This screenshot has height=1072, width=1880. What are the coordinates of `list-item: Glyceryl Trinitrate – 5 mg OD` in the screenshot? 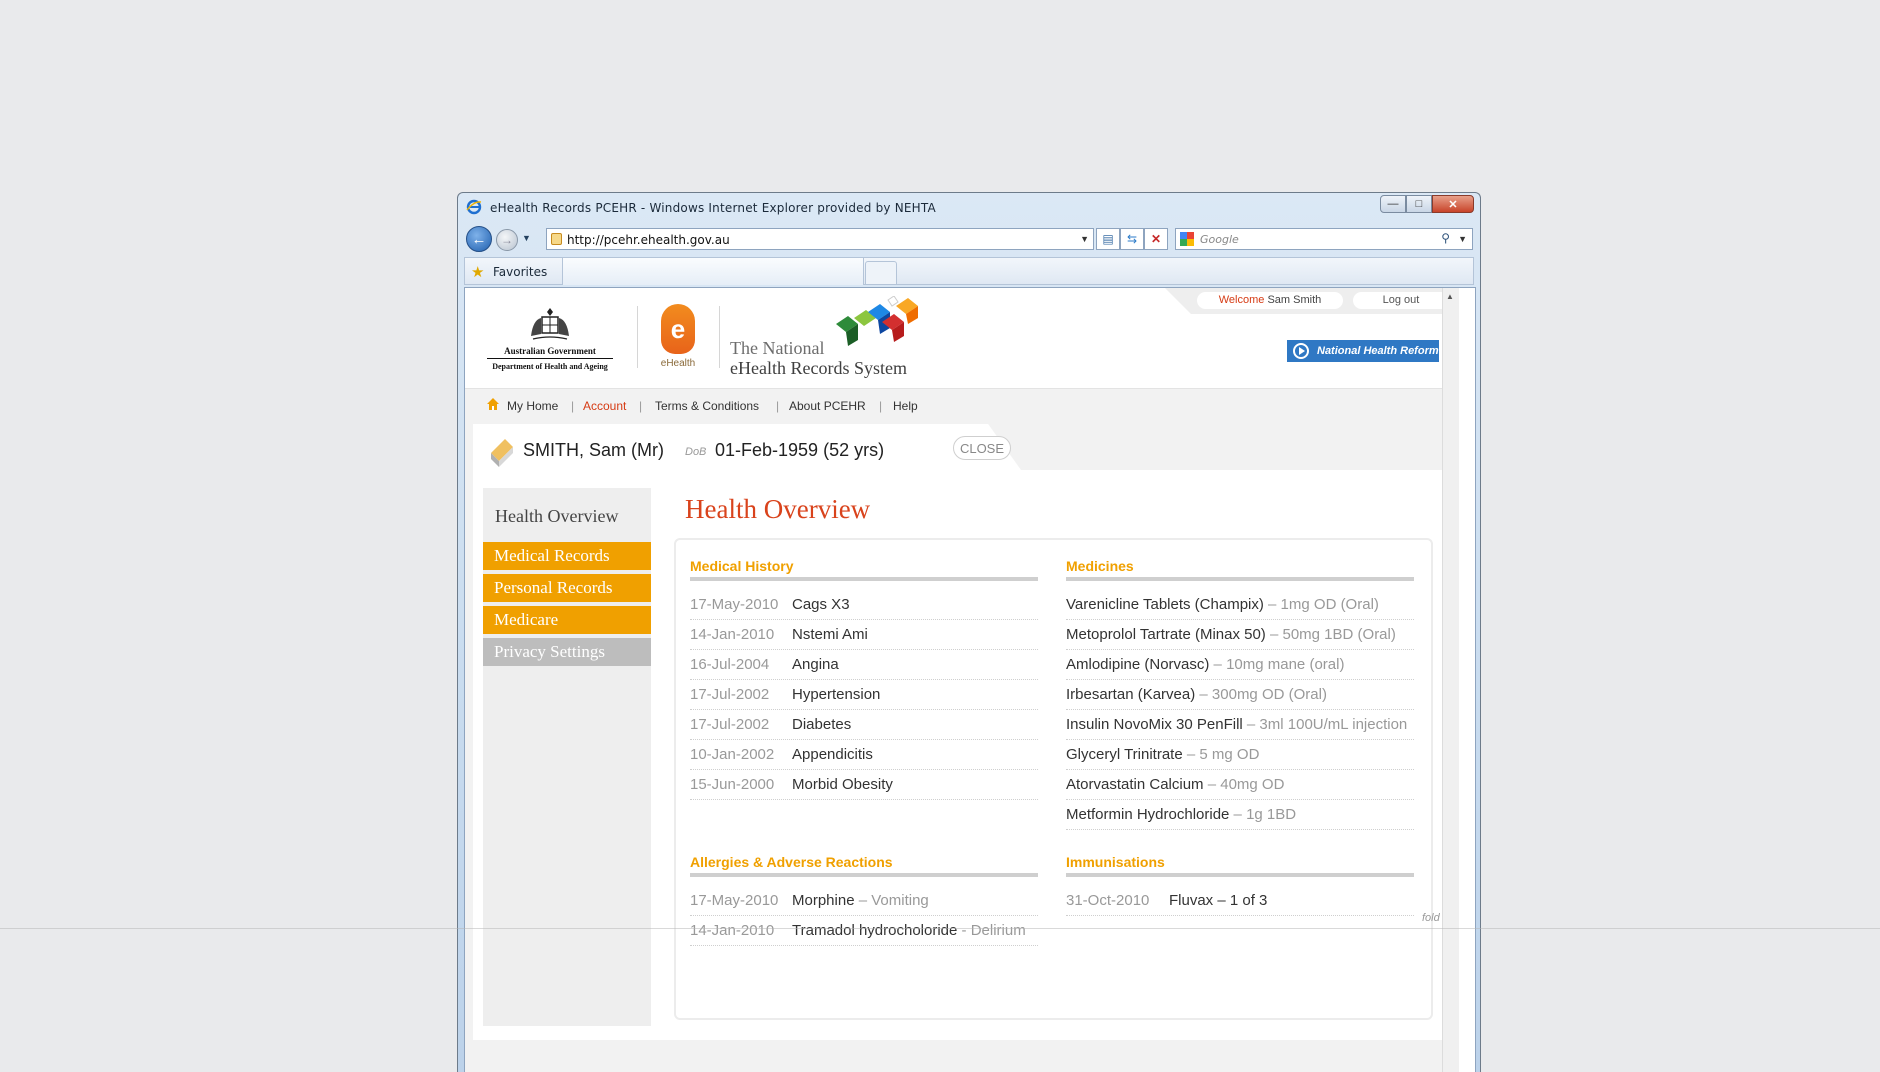 It's located at (1240, 755).